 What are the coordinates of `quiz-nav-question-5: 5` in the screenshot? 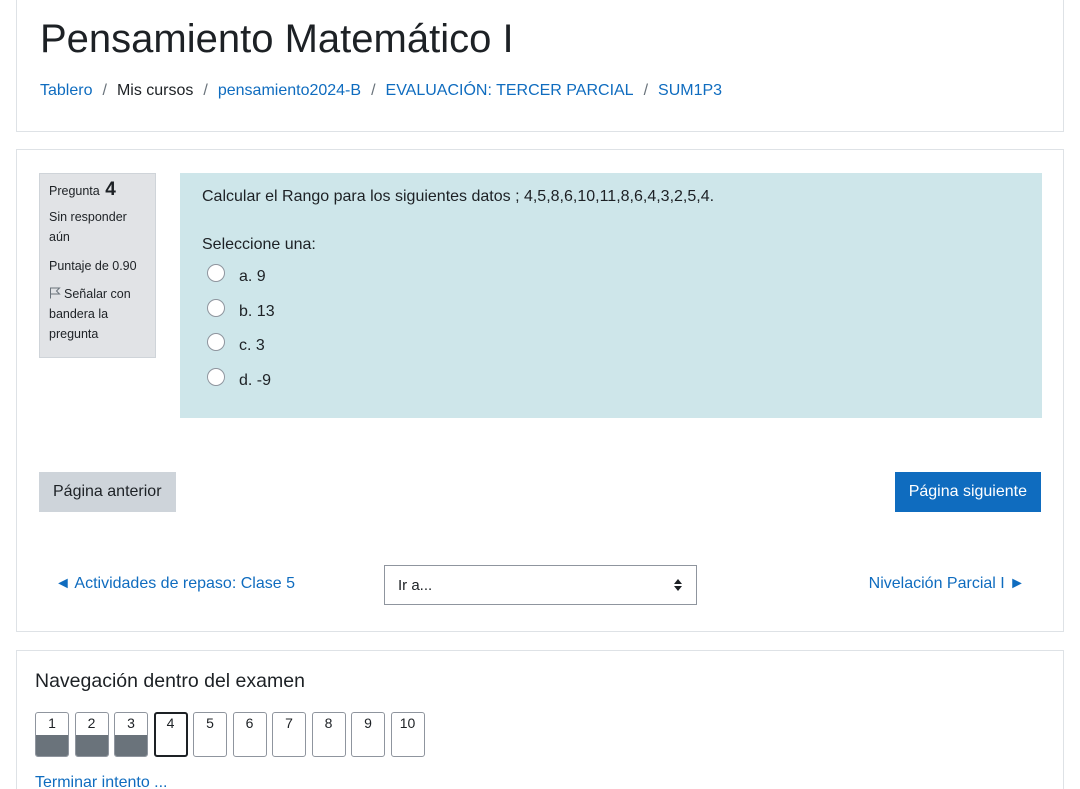 It's located at (210, 734).